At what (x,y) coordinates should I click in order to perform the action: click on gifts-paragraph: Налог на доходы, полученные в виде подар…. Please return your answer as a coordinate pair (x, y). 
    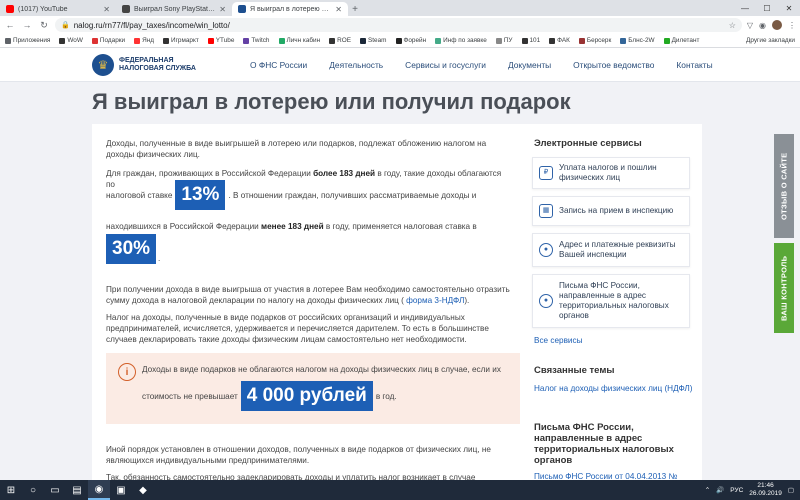
    Looking at the image, I should click on (297, 328).